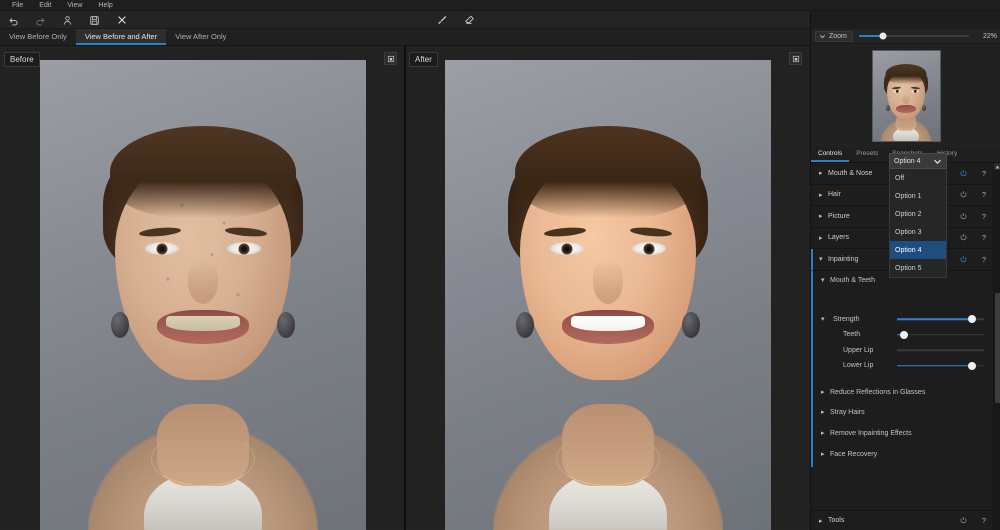  I want to click on subsection-label: Mouth & Teeth, so click(853, 280).